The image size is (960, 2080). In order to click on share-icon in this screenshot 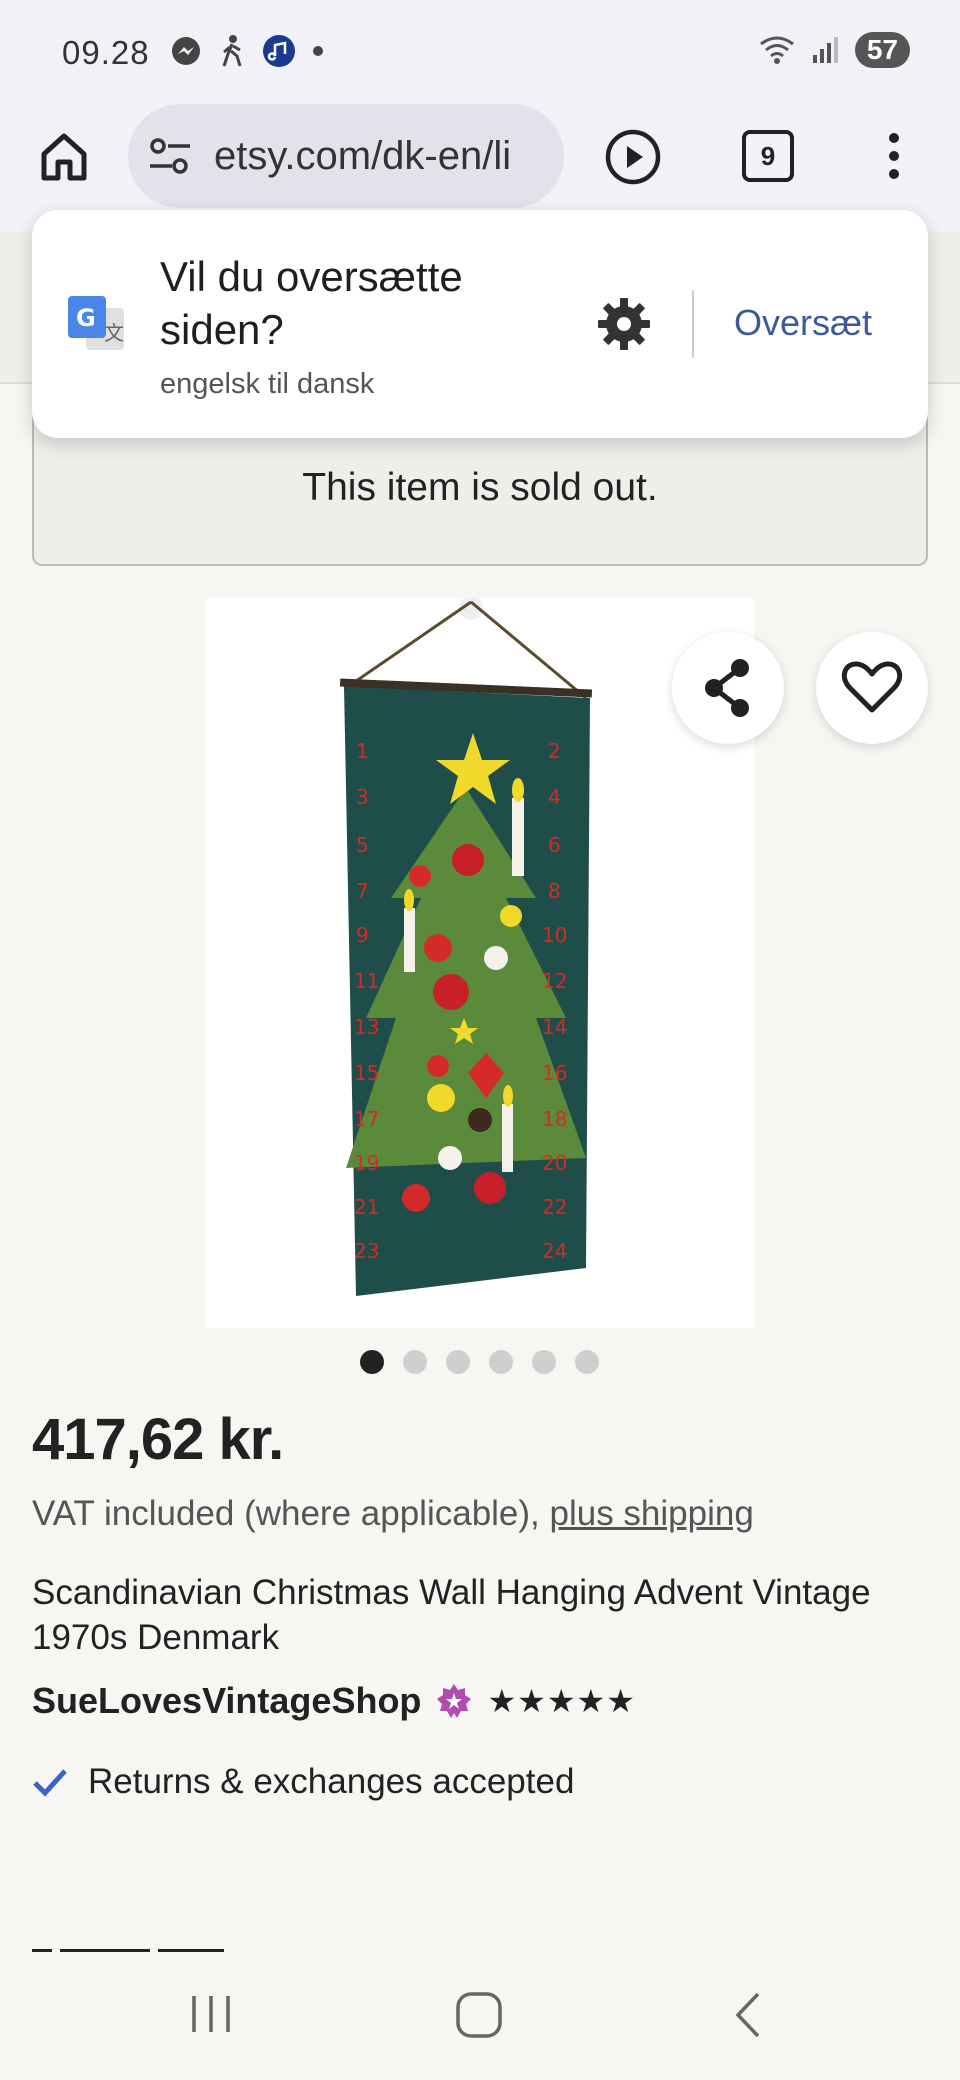, I will do `click(727, 688)`.